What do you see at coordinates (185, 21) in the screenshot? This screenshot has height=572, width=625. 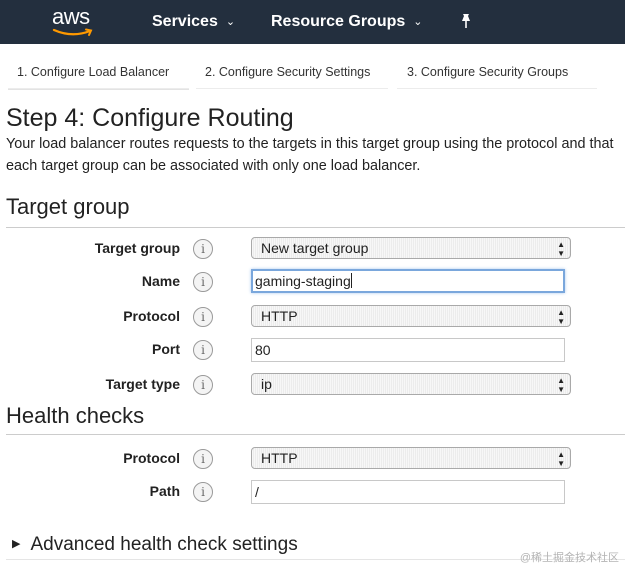 I see `services-label: Services` at bounding box center [185, 21].